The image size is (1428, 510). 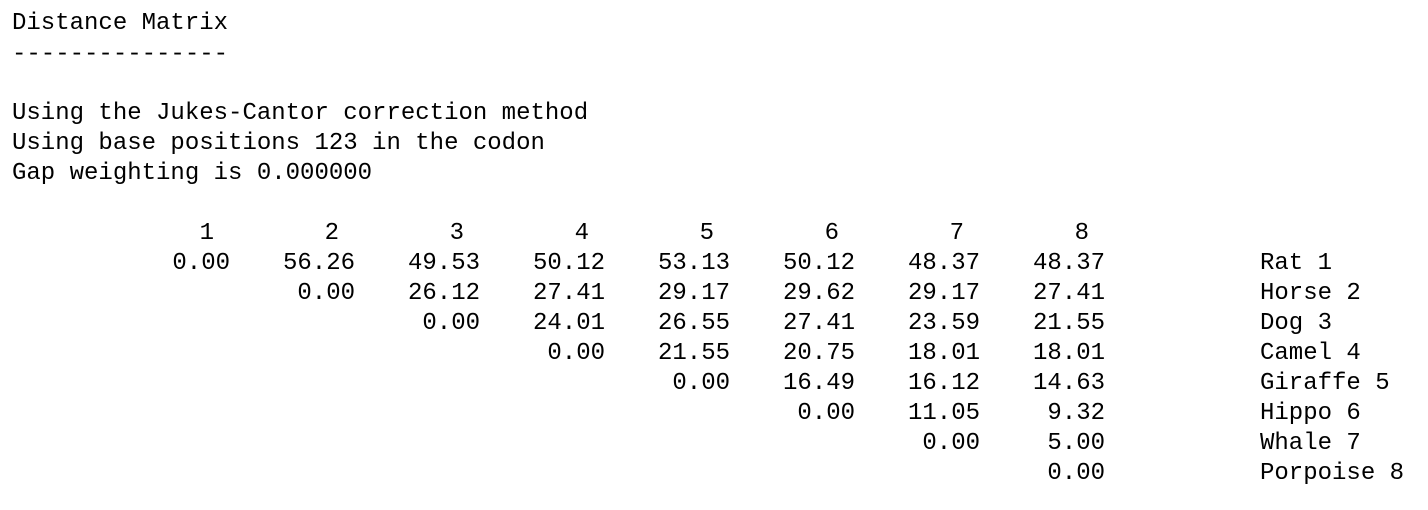 I want to click on column-header: 4, so click(x=581, y=233).